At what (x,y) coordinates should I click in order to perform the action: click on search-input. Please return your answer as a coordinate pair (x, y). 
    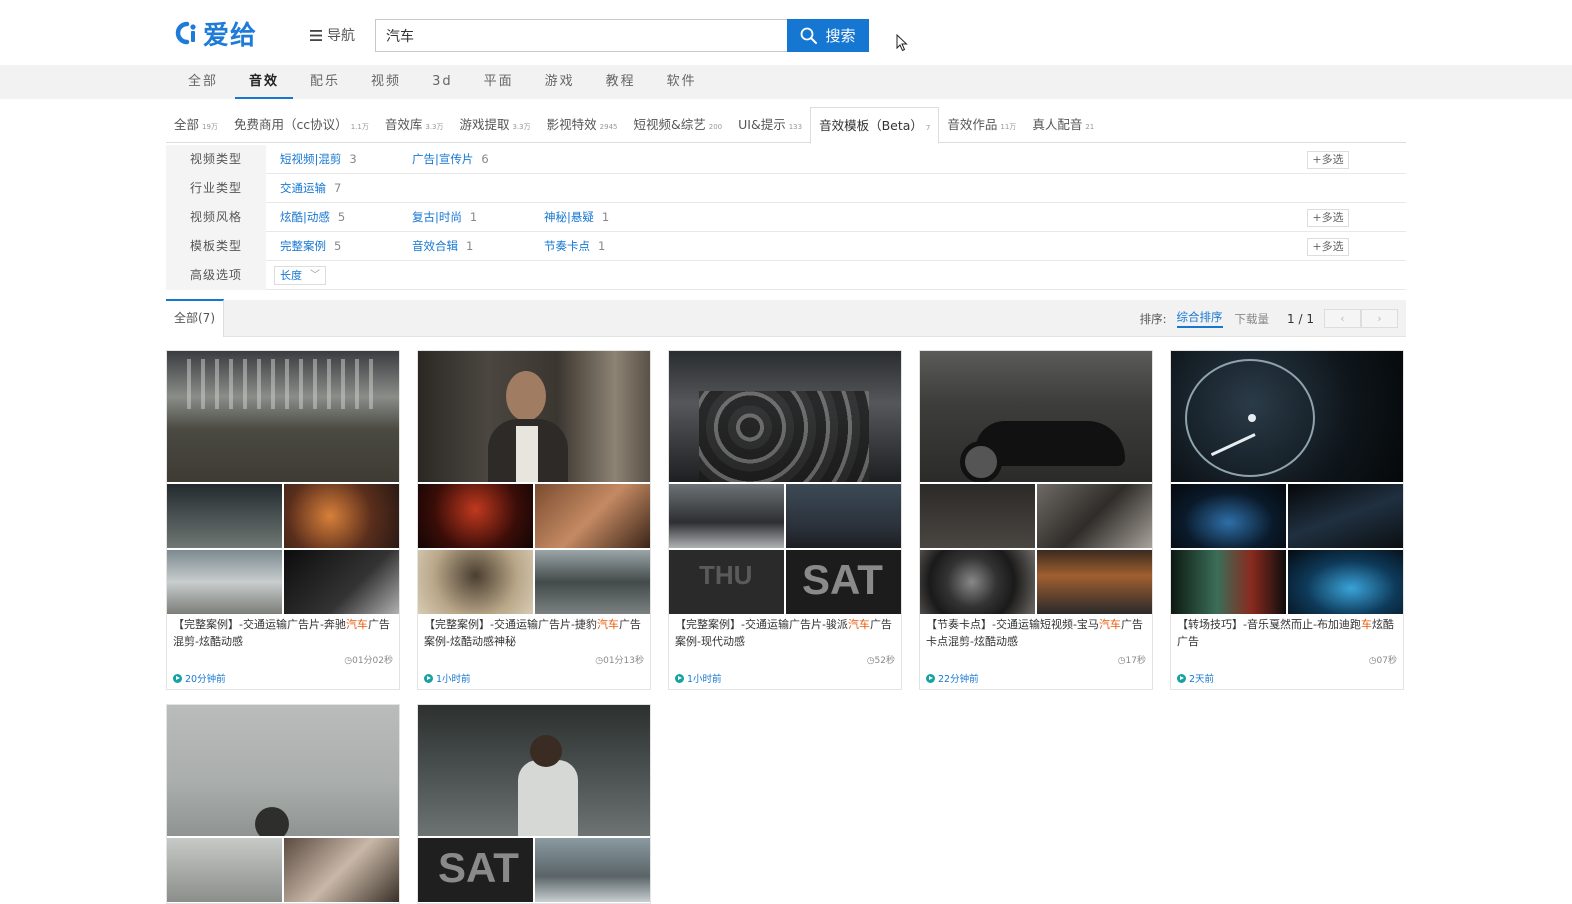
    Looking at the image, I should click on (581, 35).